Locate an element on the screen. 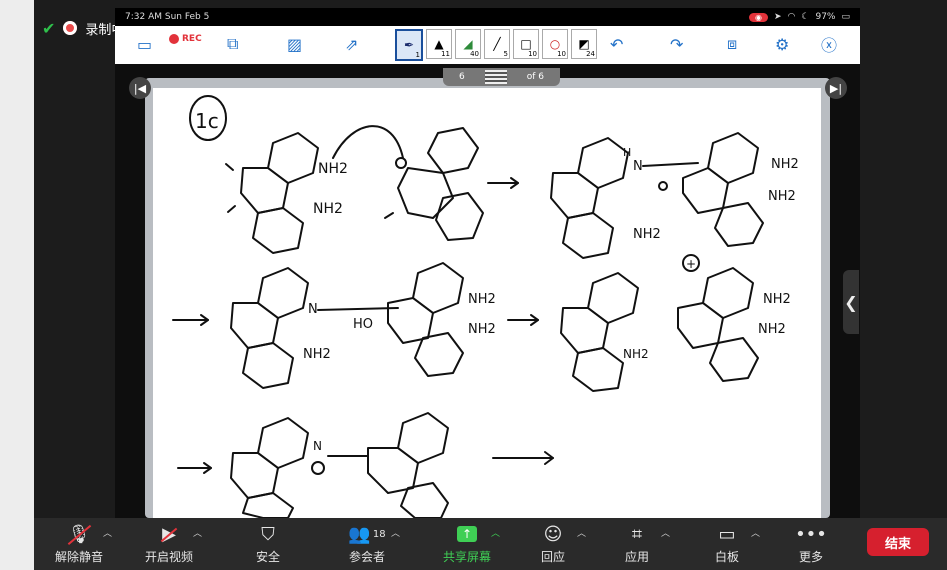 This screenshot has width=947, height=570. pen-tool-1: ✒ 1 is located at coordinates (409, 45).